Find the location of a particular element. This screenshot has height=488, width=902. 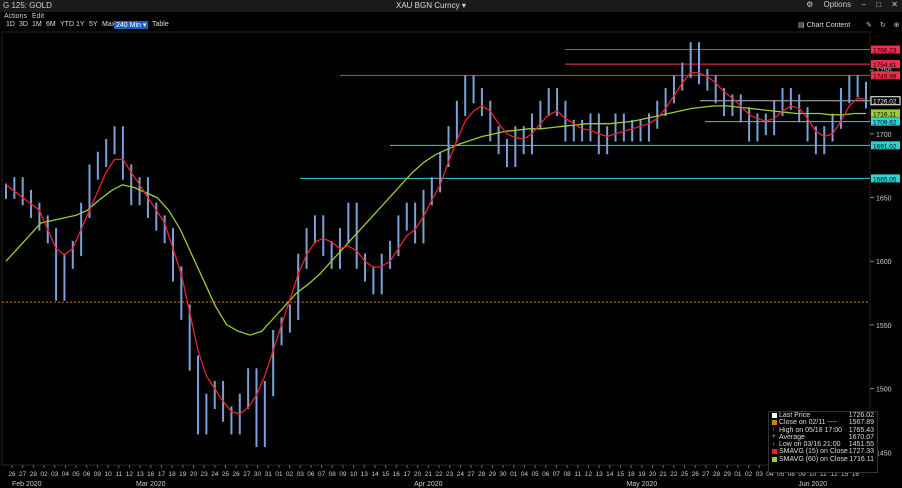

y-tick-label: 1650 is located at coordinates (884, 199).